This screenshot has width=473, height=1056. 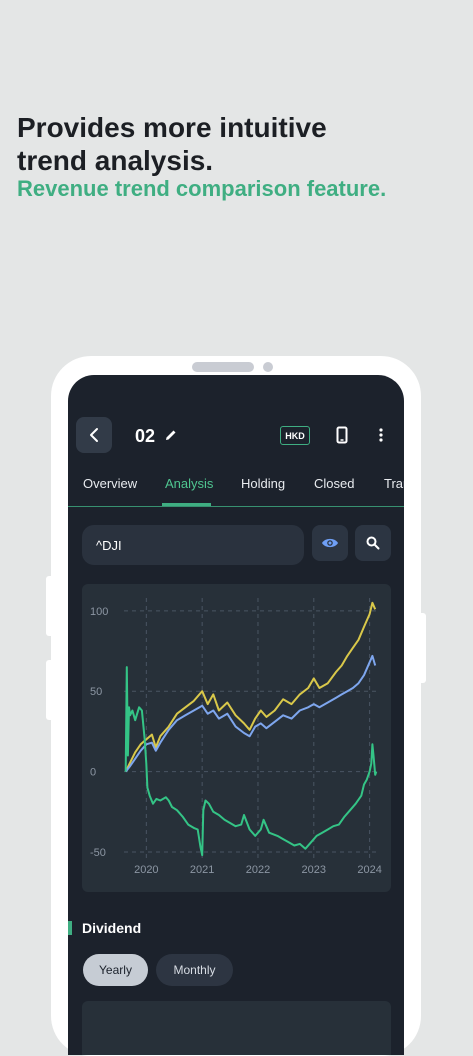 I want to click on yearly-toggle: Yearly, so click(x=115, y=970).